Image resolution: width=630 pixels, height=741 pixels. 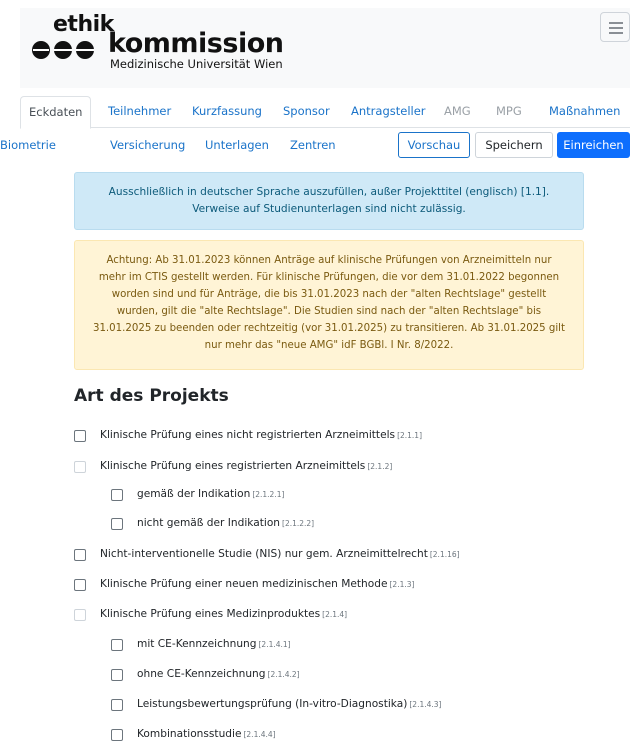 I want to click on option-ref: [2.1.4.2], so click(x=283, y=674).